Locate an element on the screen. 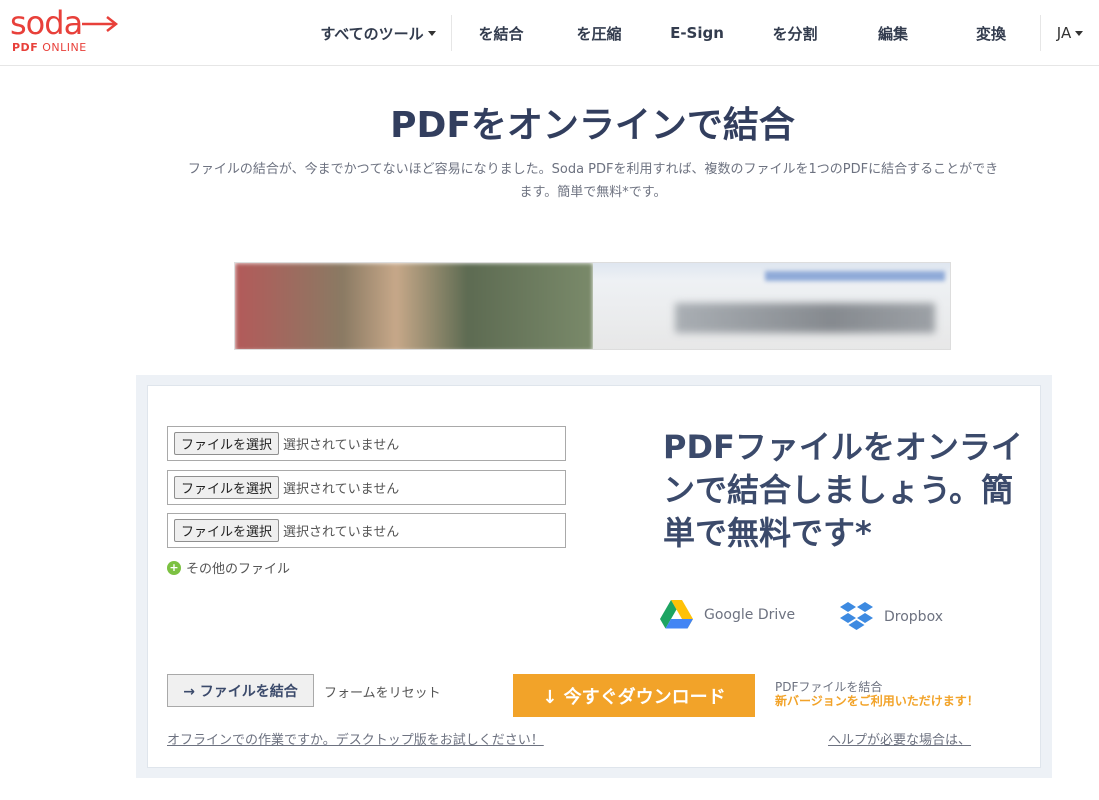 The image size is (1099, 800). intro-line-2: ます。簡単で無料*です。 is located at coordinates (593, 192).